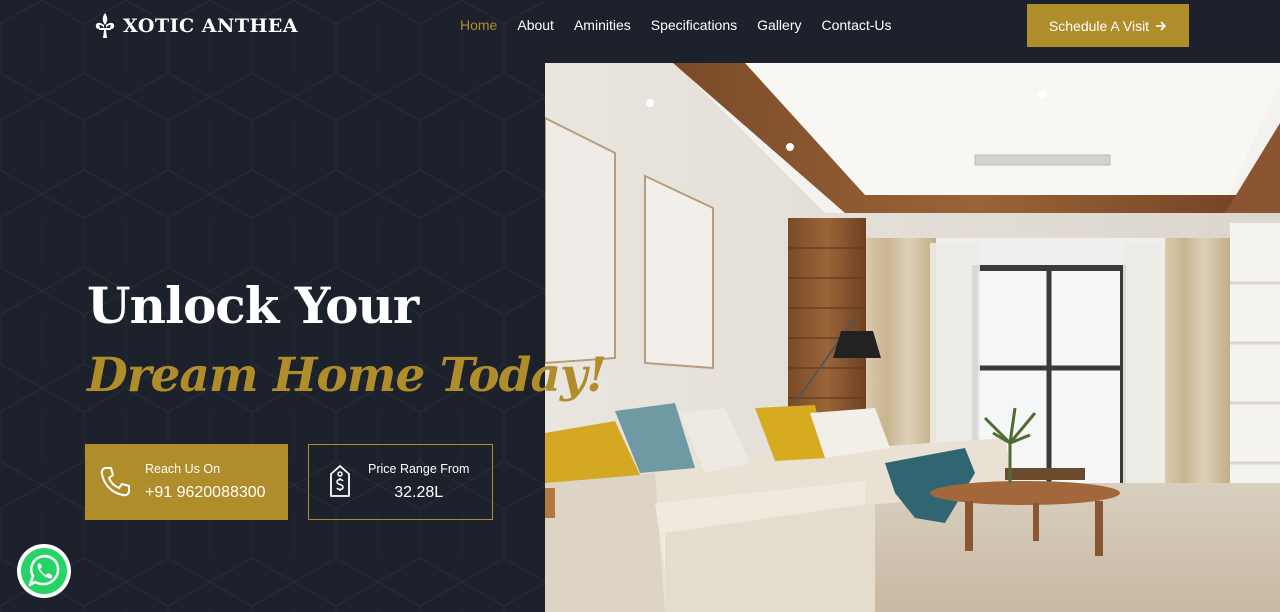 The height and width of the screenshot is (612, 1280). I want to click on brand-logo: XOTIC ANTHEA, so click(195, 26).